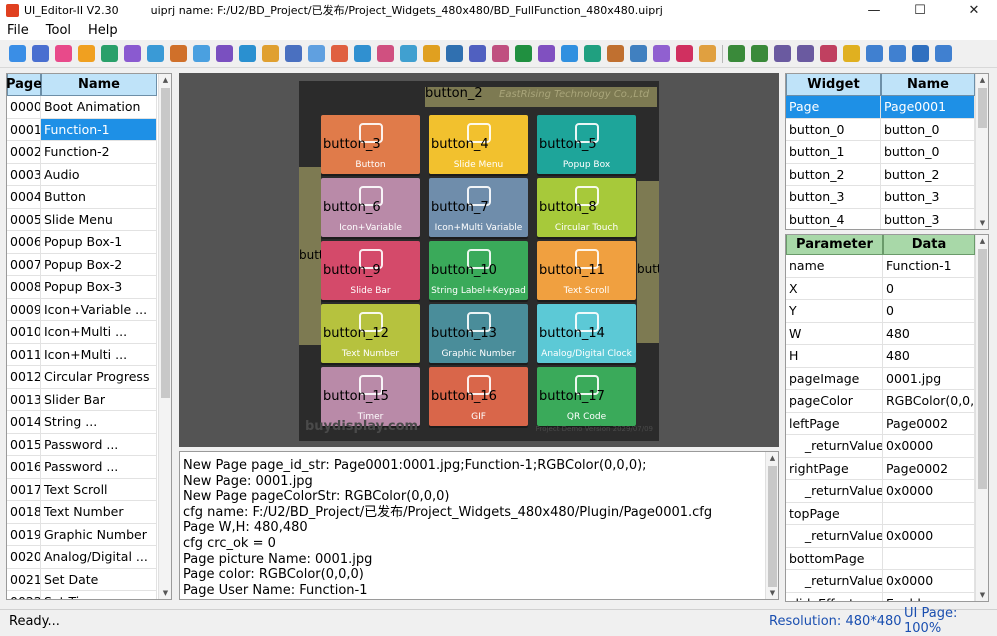 The height and width of the screenshot is (636, 997). I want to click on column-name: Name, so click(99, 85).